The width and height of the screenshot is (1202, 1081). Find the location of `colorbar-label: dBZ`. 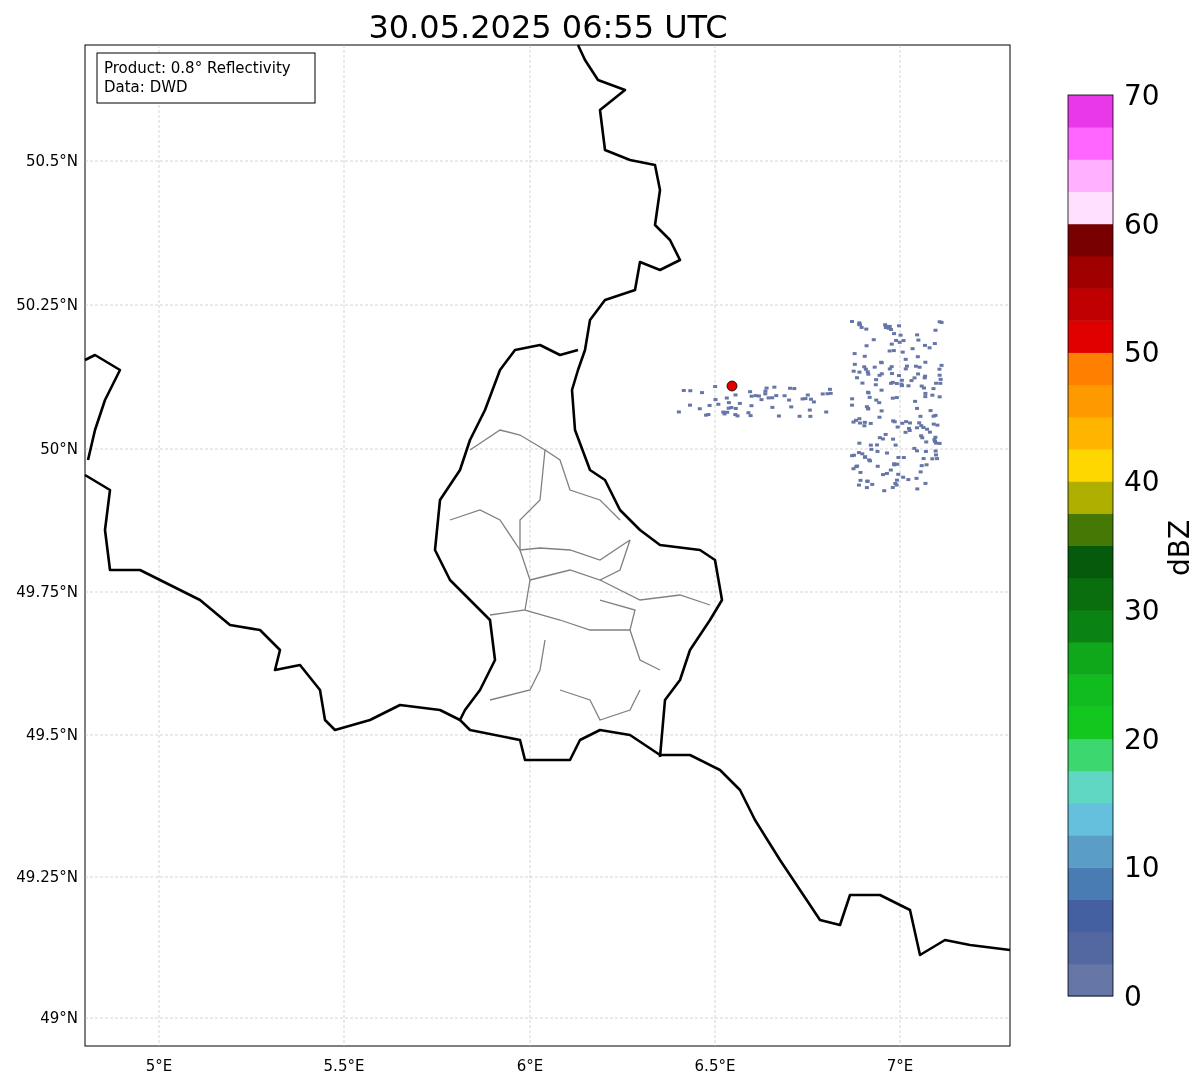

colorbar-label: dBZ is located at coordinates (1179, 548).